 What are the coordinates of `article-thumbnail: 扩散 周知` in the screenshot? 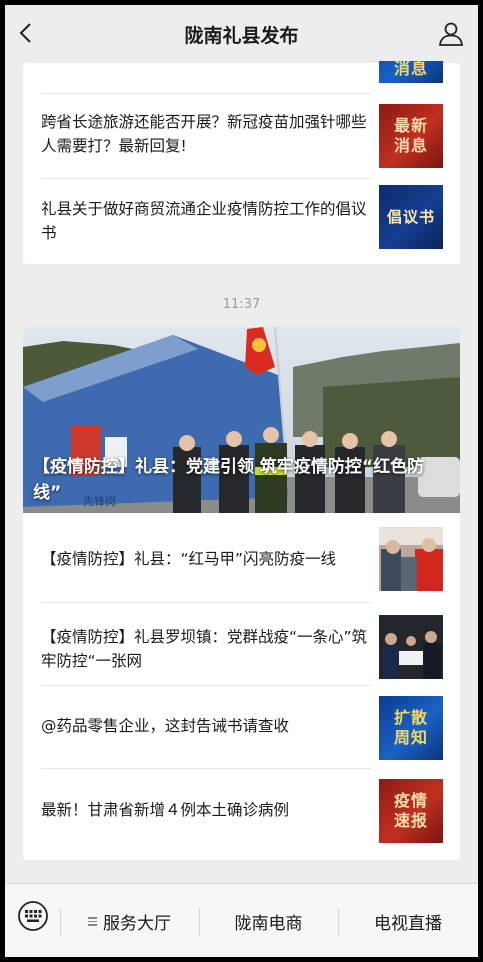 It's located at (411, 728).